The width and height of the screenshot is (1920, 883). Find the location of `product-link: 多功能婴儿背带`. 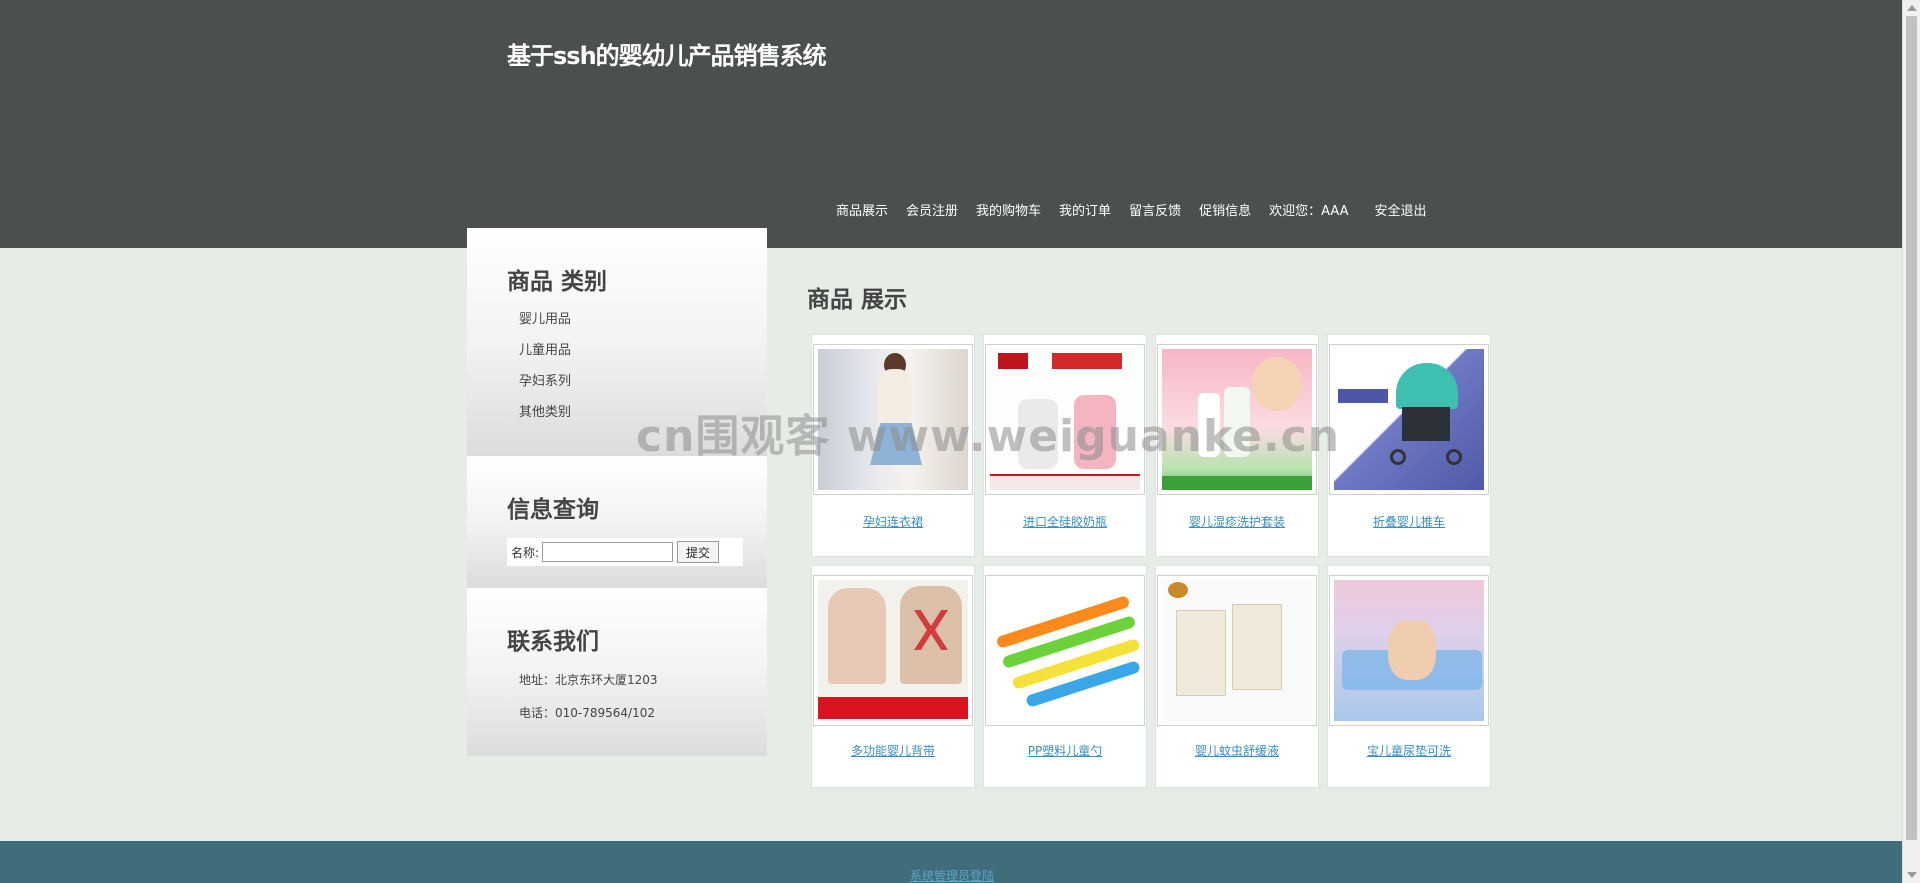

product-link: 多功能婴儿背带 is located at coordinates (893, 750).